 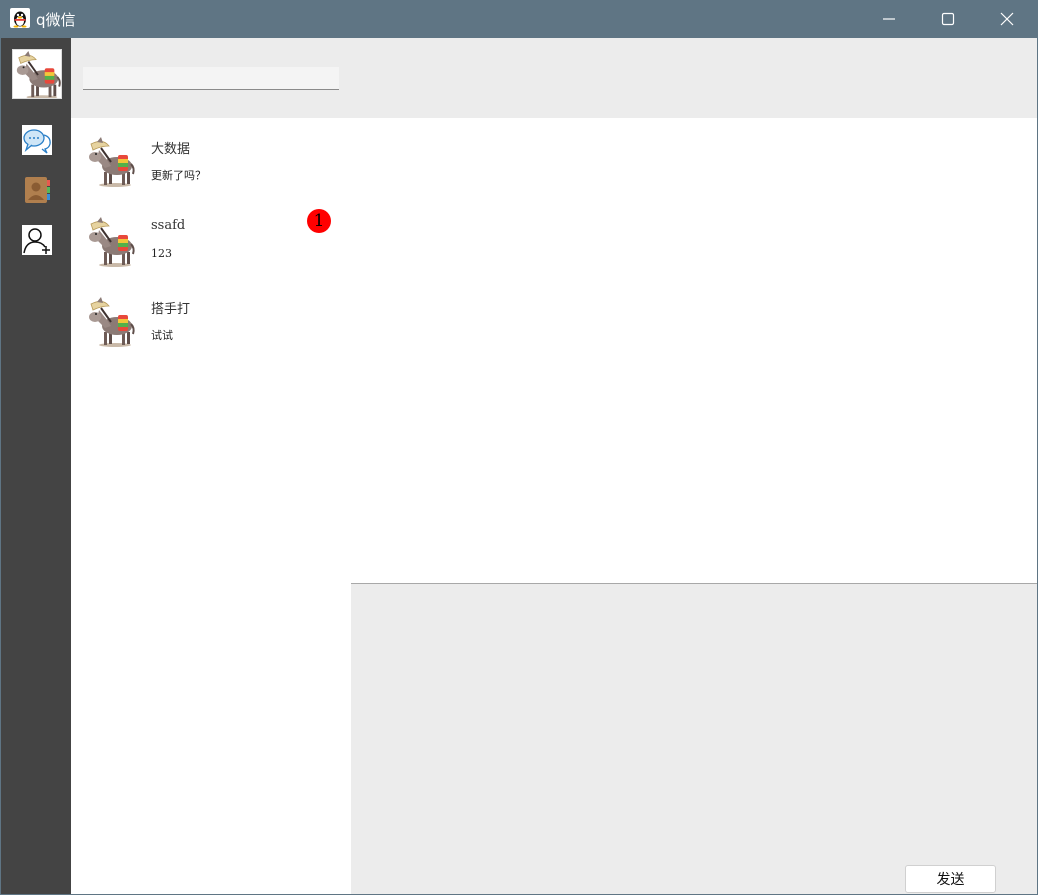 I want to click on contact-name: 搭手打, so click(x=171, y=309).